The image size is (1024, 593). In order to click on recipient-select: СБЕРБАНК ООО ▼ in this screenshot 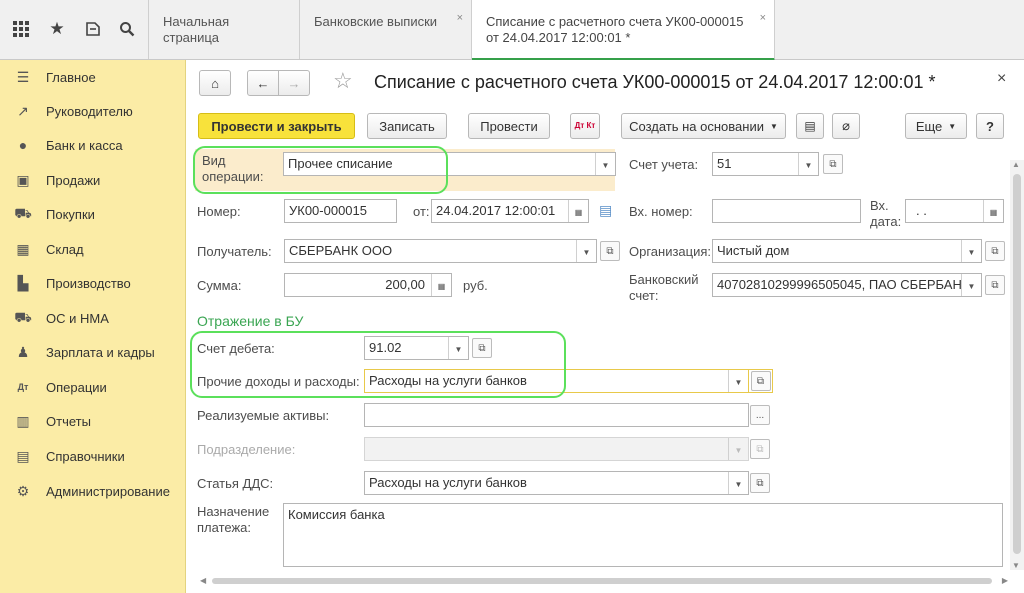, I will do `click(440, 251)`.